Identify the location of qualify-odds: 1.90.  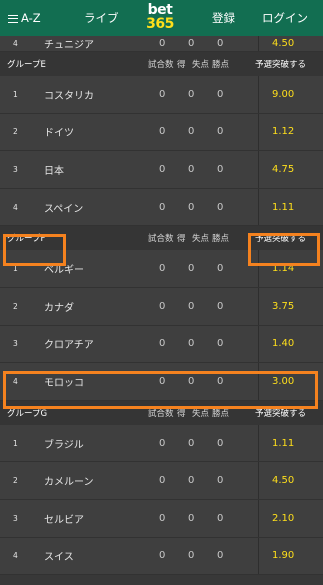
(283, 556).